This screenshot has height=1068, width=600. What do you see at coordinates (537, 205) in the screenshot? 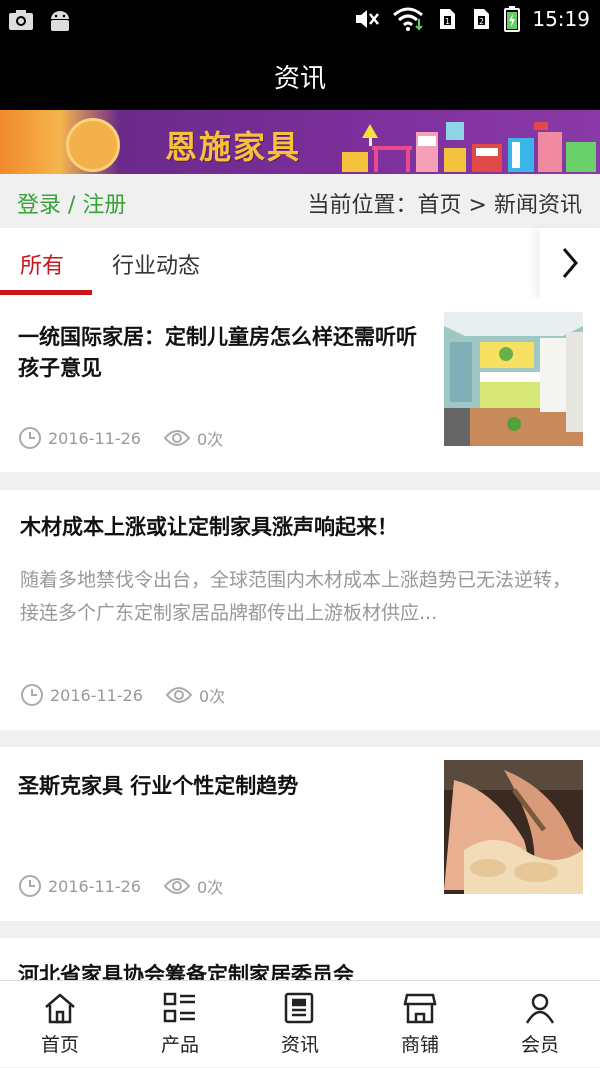
I see `breadcrumb-current: 新闻资讯` at bounding box center [537, 205].